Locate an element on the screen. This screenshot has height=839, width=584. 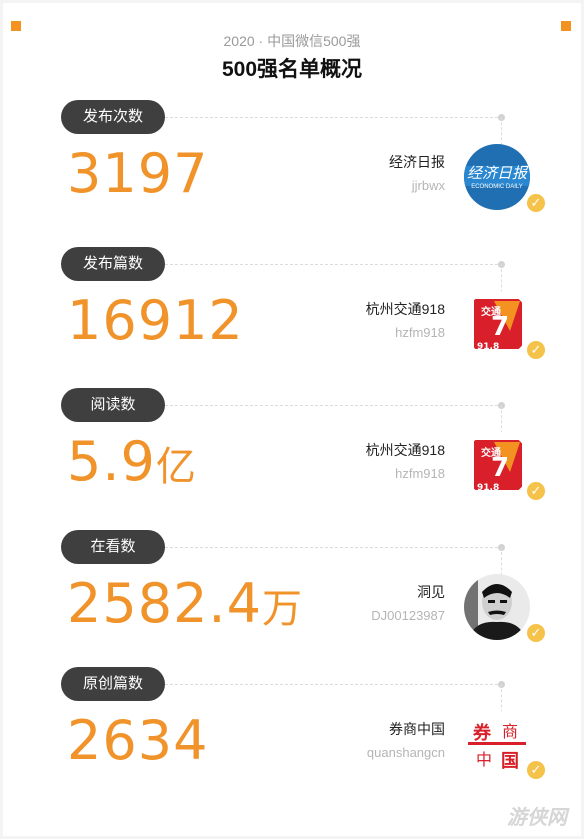
account-id: DJ00123987 is located at coordinates (408, 615).